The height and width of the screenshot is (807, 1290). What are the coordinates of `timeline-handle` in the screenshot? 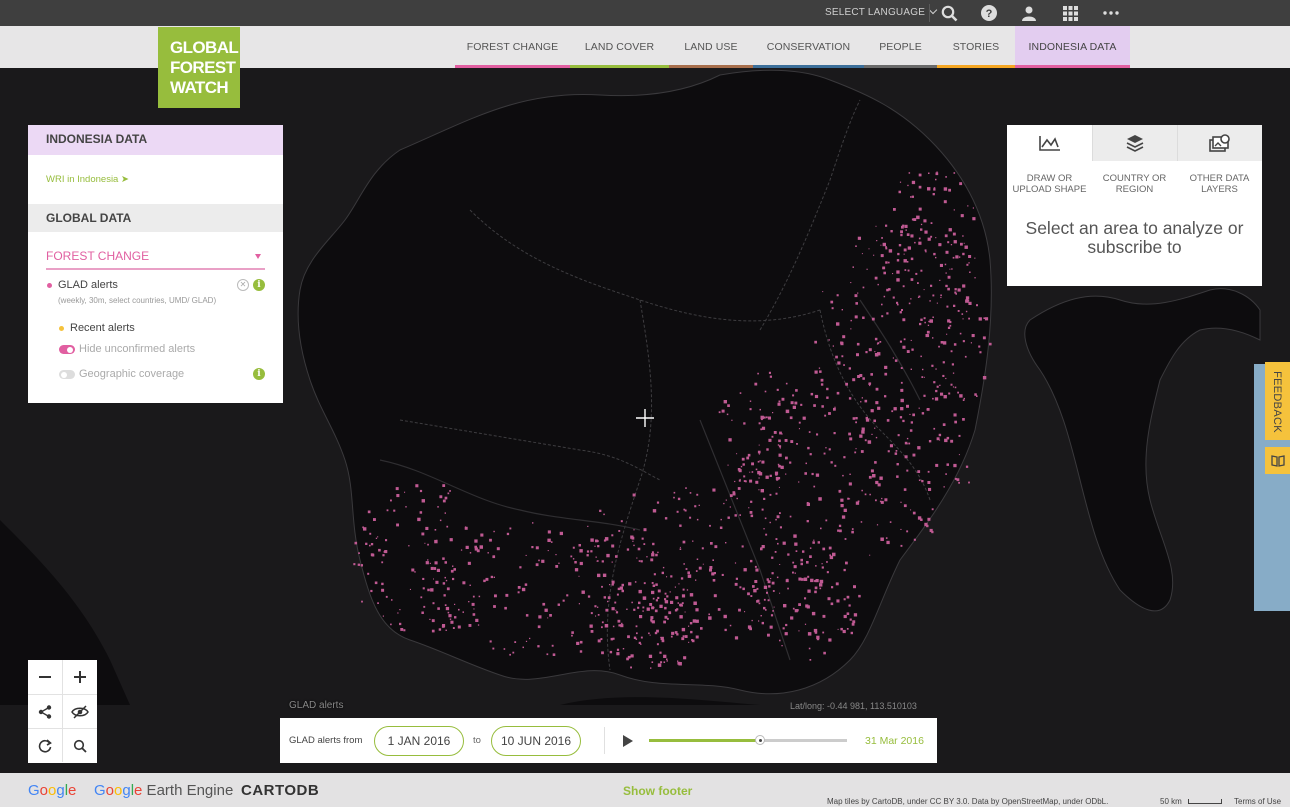 It's located at (759, 740).